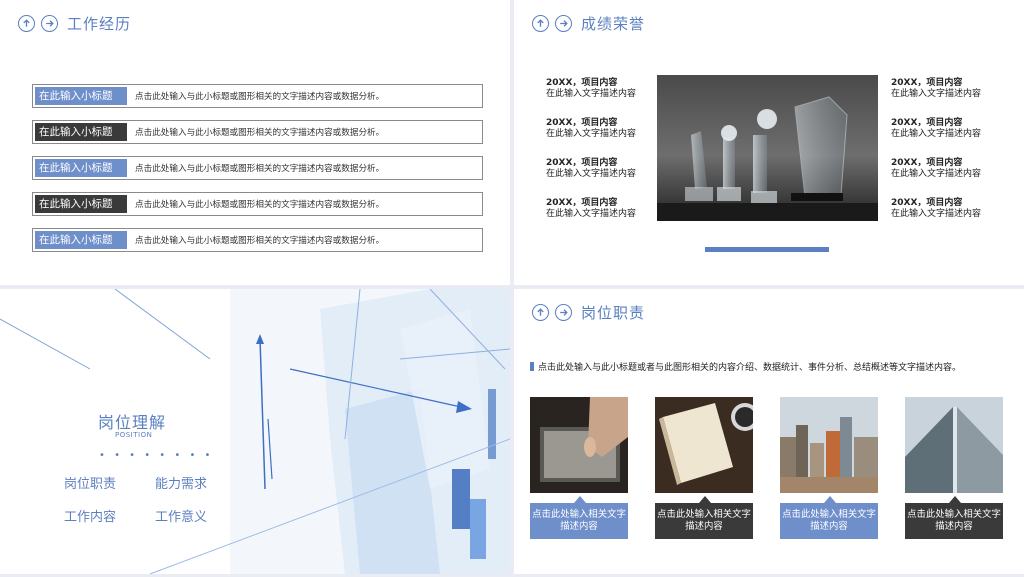 The width and height of the screenshot is (1024, 577). I want to click on bullet-marker, so click(532, 366).